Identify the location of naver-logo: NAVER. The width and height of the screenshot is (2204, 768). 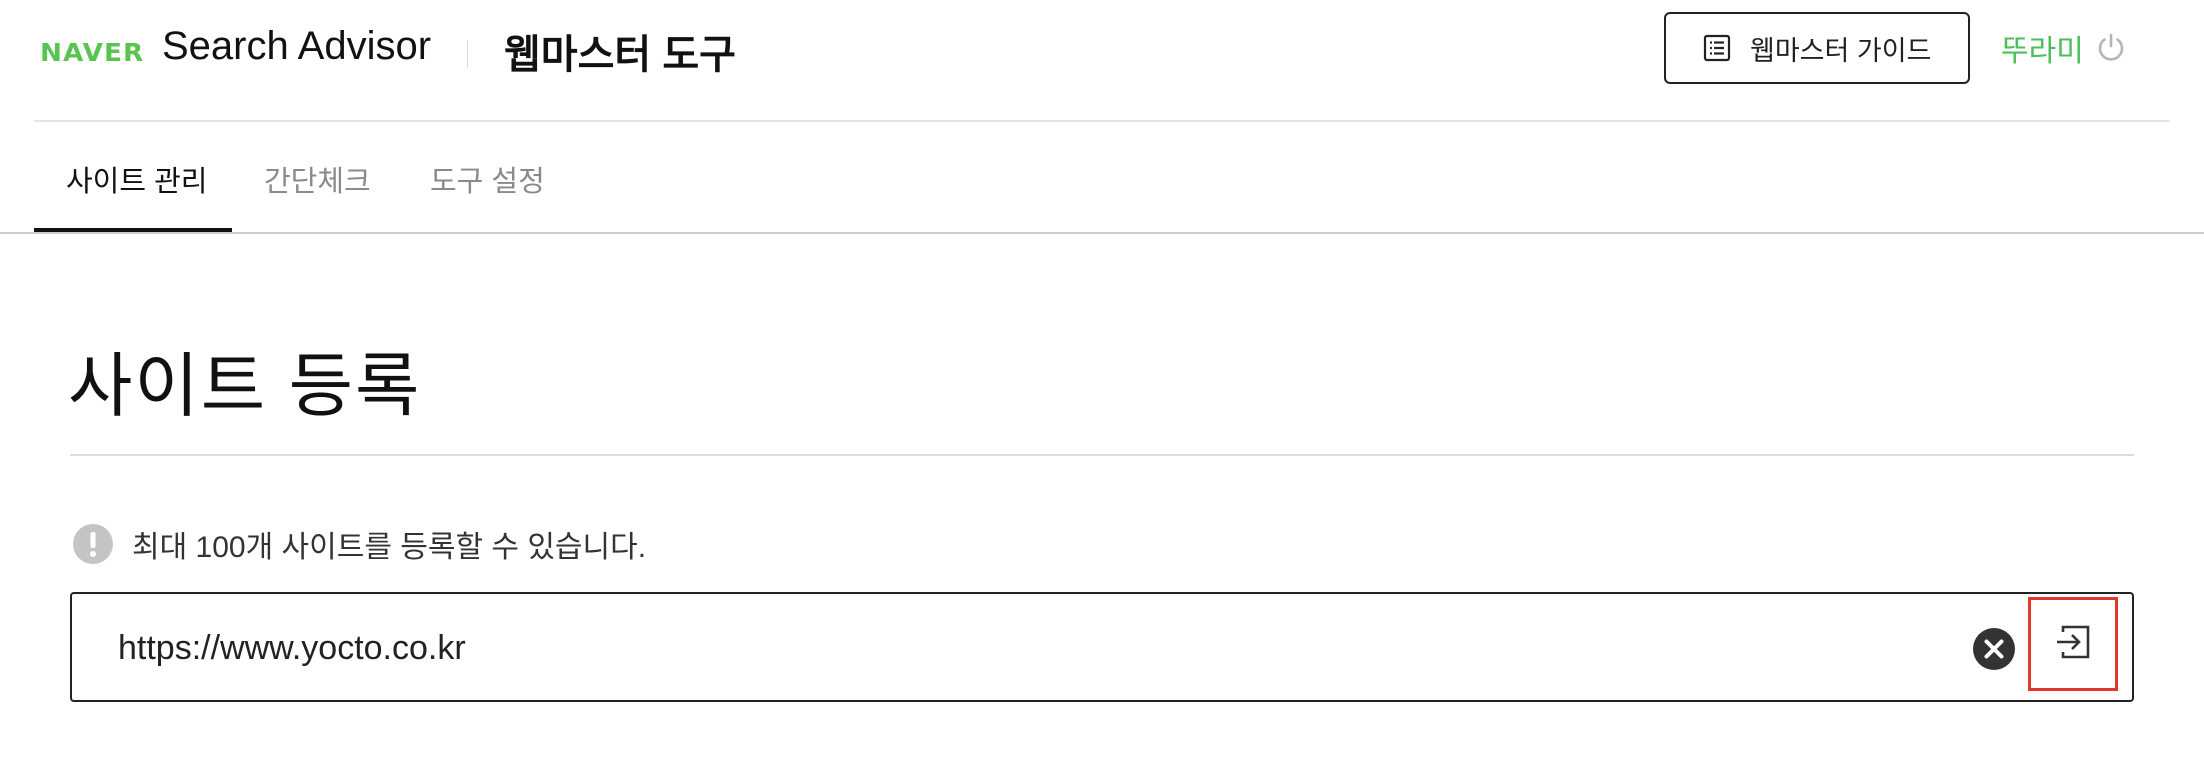
(92, 52).